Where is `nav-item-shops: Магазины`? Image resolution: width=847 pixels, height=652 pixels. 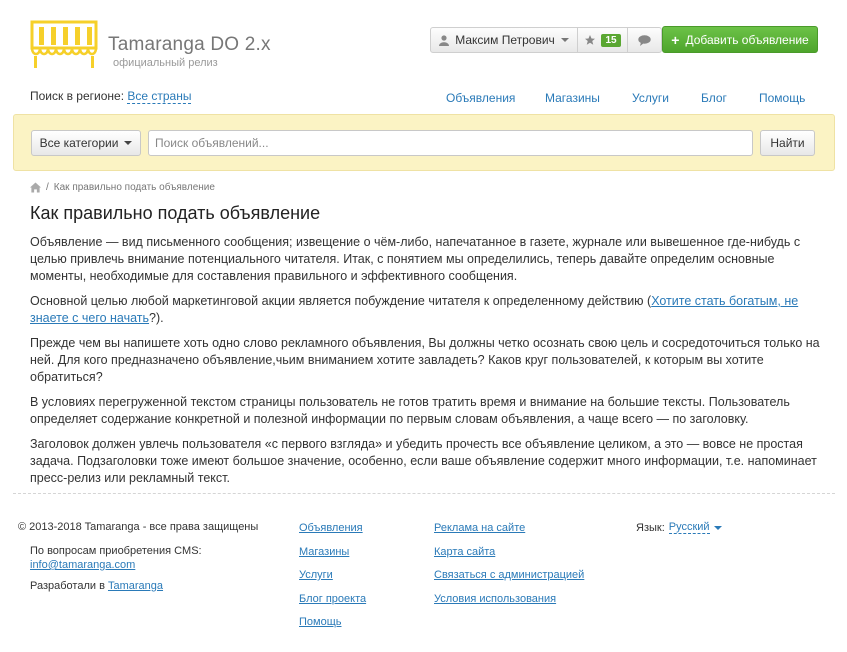 nav-item-shops: Магазины is located at coordinates (572, 98).